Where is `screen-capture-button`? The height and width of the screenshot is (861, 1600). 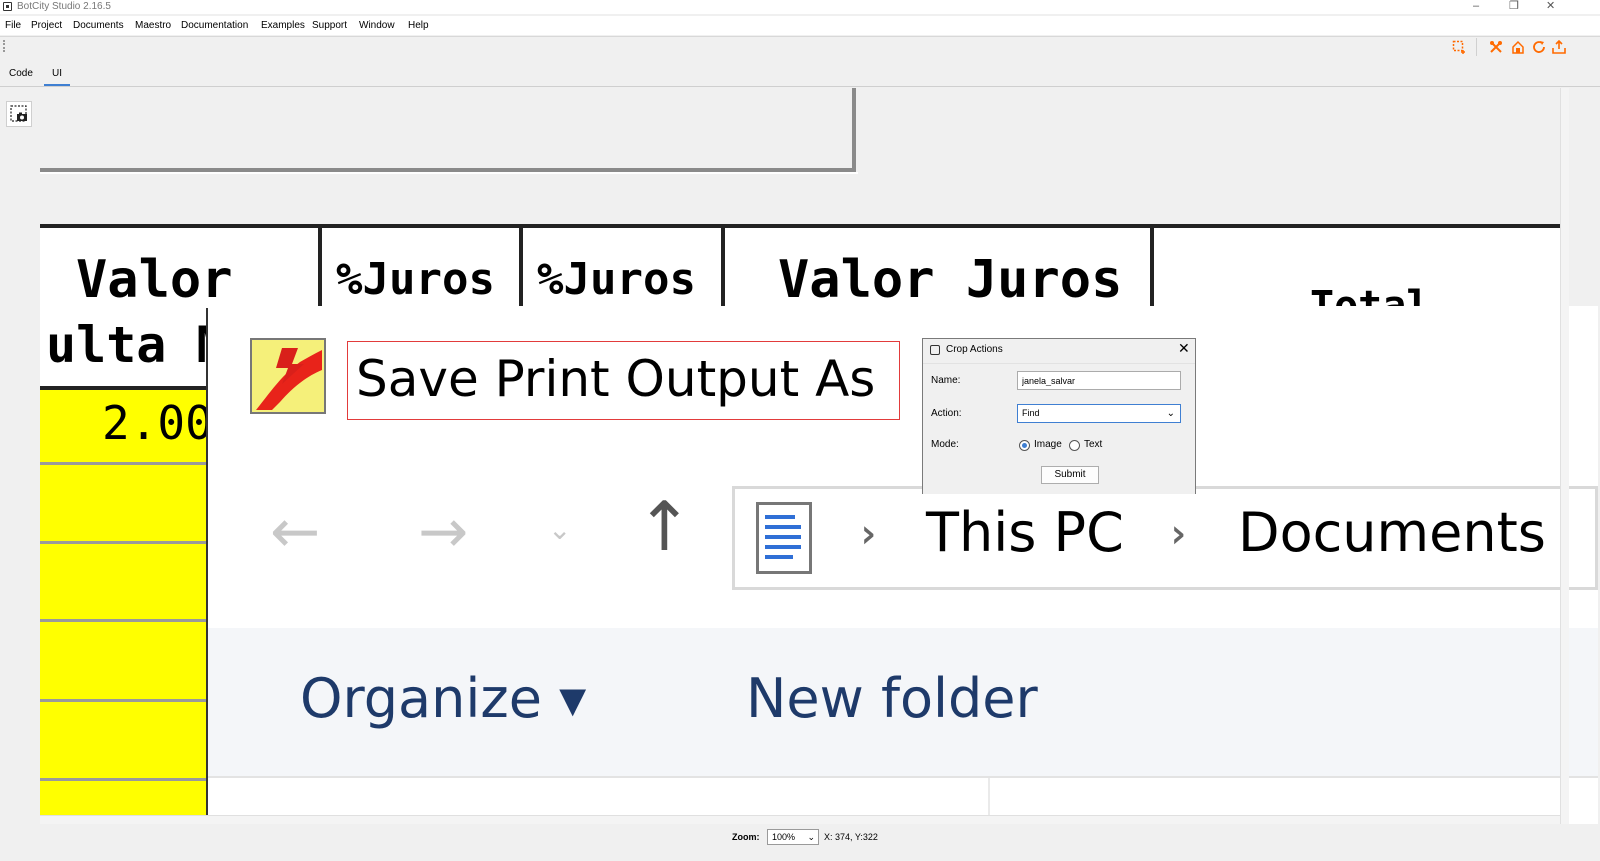 screen-capture-button is located at coordinates (19, 114).